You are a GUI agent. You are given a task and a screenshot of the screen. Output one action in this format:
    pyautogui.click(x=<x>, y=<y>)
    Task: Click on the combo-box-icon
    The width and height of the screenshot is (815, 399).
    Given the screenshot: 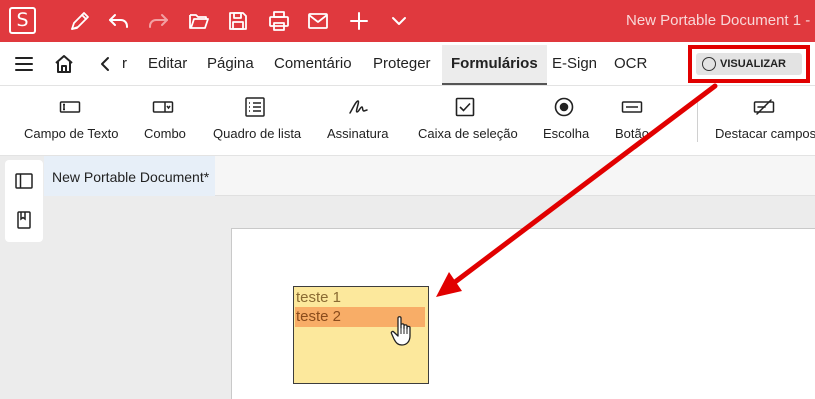 What is the action you would take?
    pyautogui.click(x=163, y=107)
    